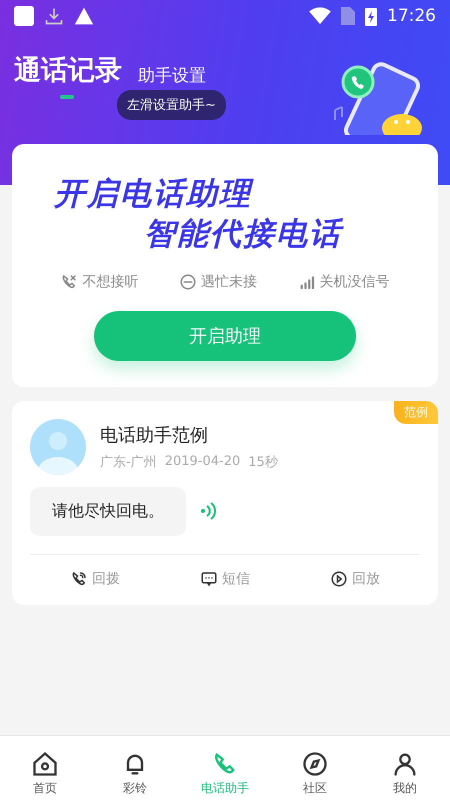 This screenshot has height=800, width=450. Describe the element at coordinates (67, 97) in the screenshot. I see `tab-indicator` at that location.